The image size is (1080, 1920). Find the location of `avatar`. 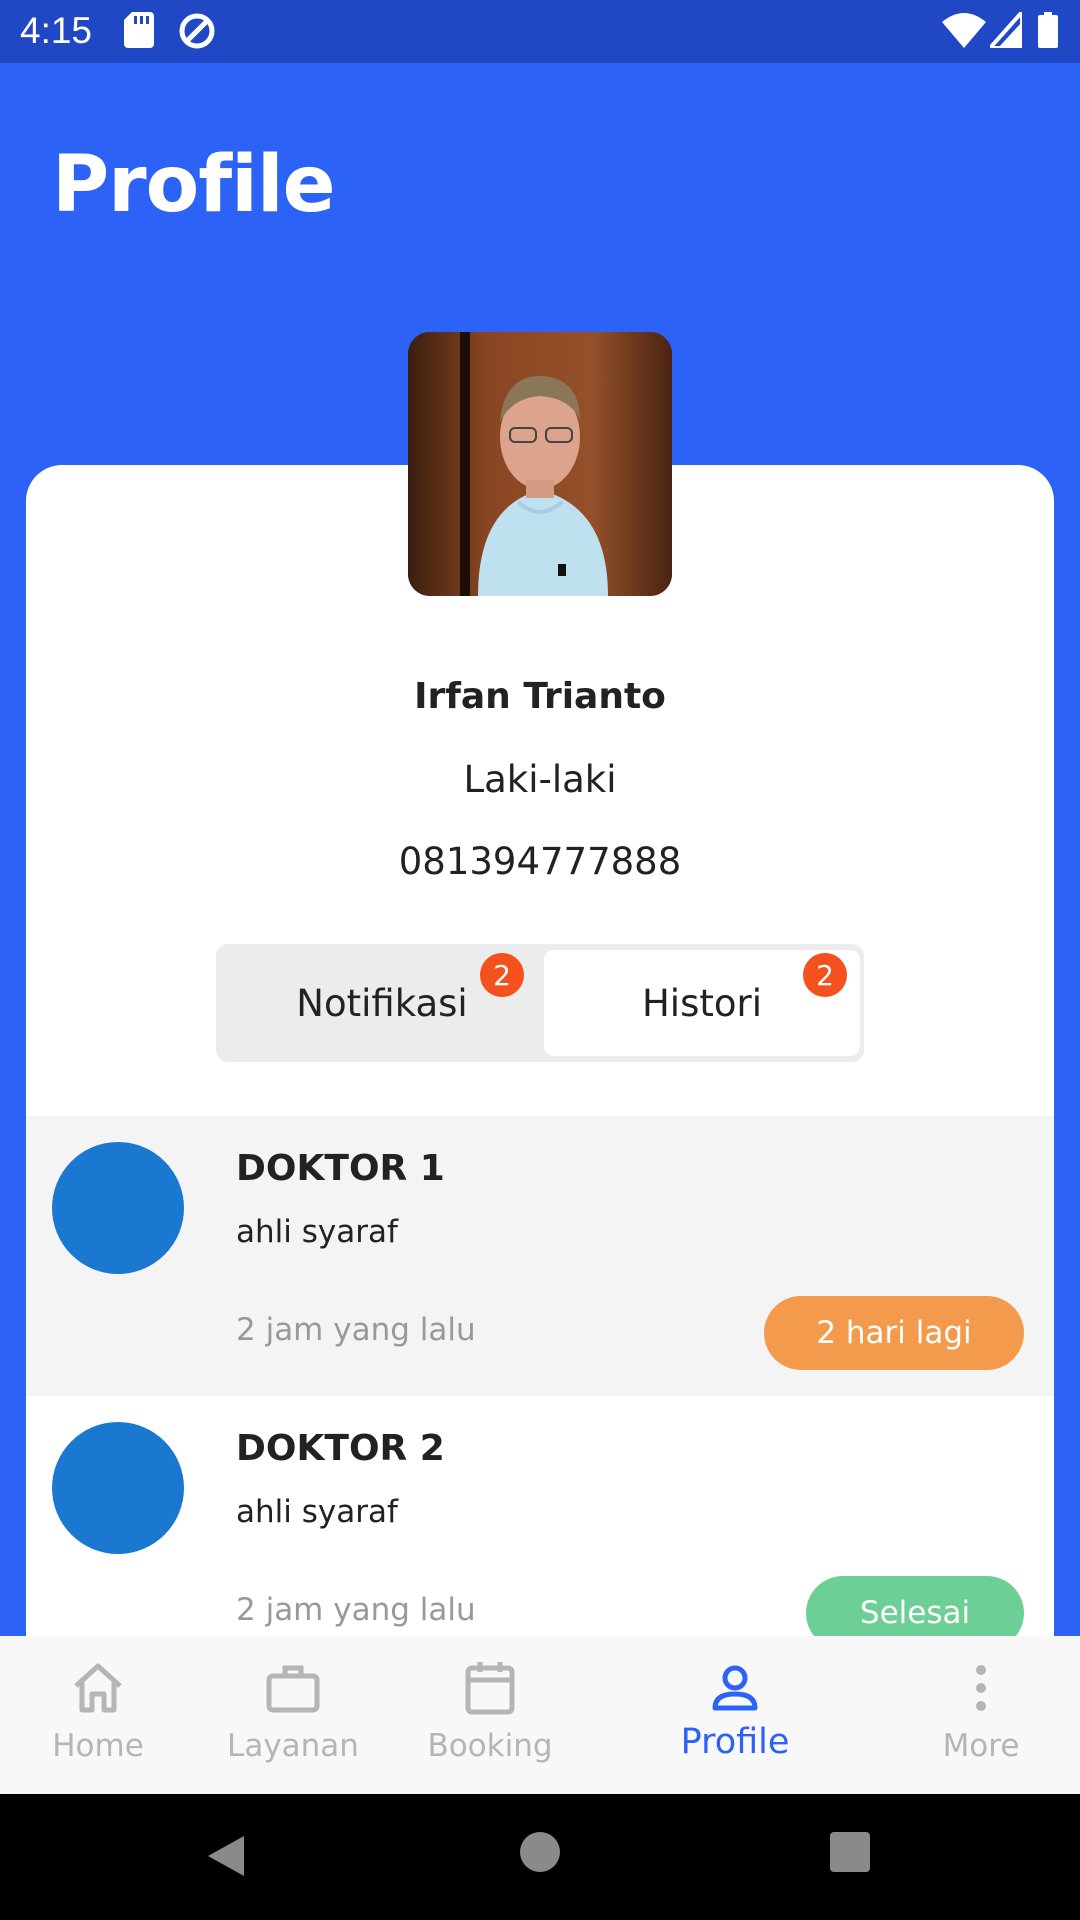

avatar is located at coordinates (540, 464).